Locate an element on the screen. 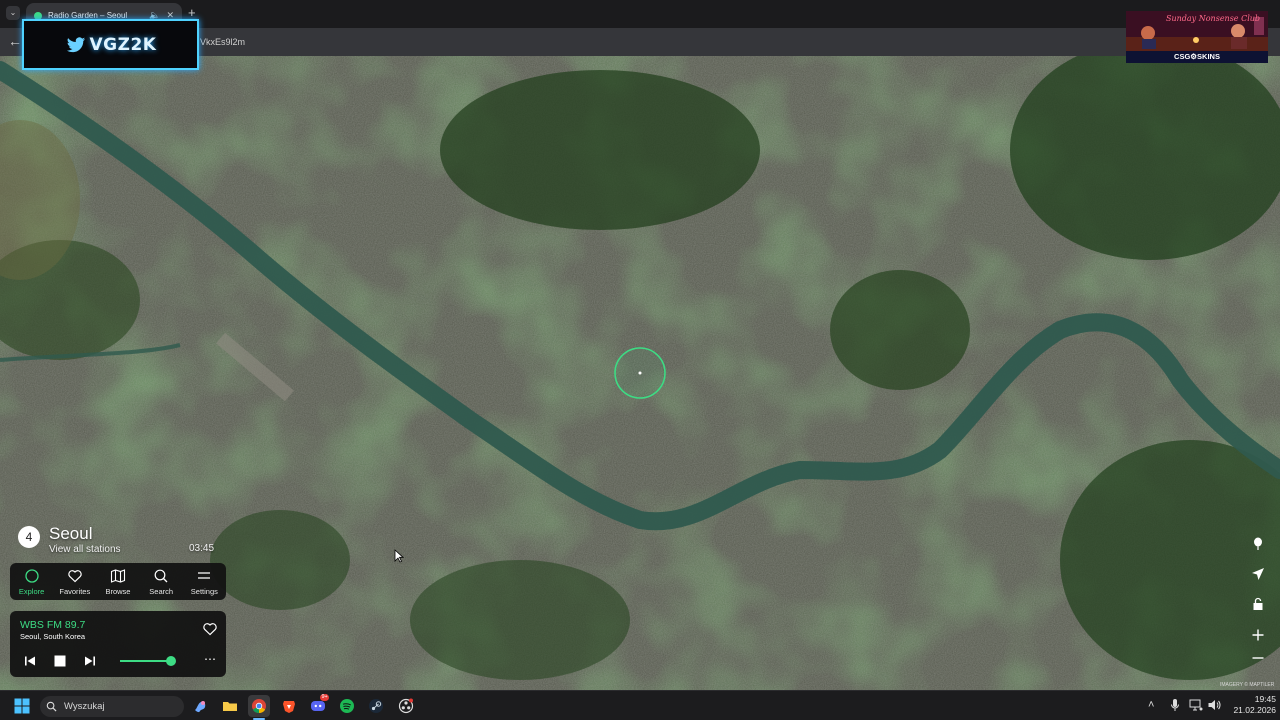  stop-icon is located at coordinates (60, 661).